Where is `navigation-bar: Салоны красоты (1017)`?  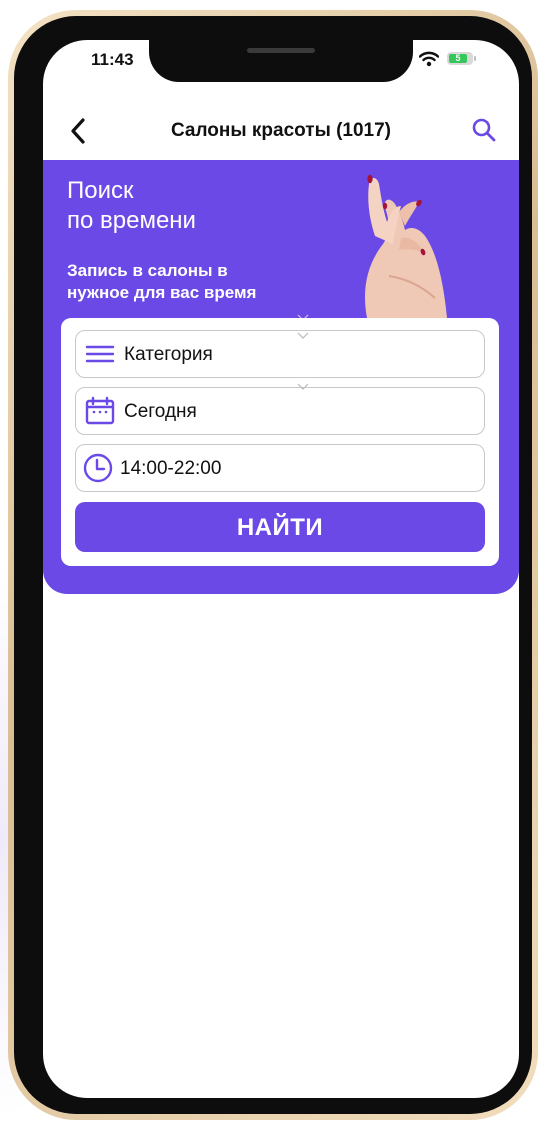 navigation-bar: Салоны красоты (1017) is located at coordinates (281, 134).